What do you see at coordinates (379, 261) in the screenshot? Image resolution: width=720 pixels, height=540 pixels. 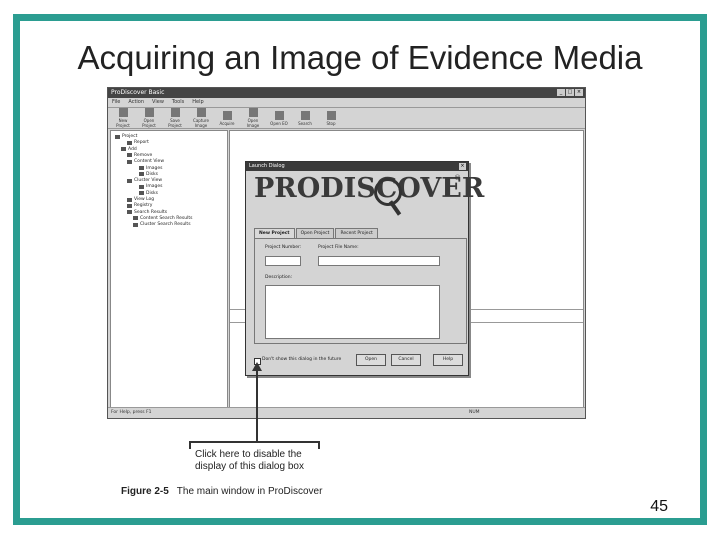 I see `project-file-name-input` at bounding box center [379, 261].